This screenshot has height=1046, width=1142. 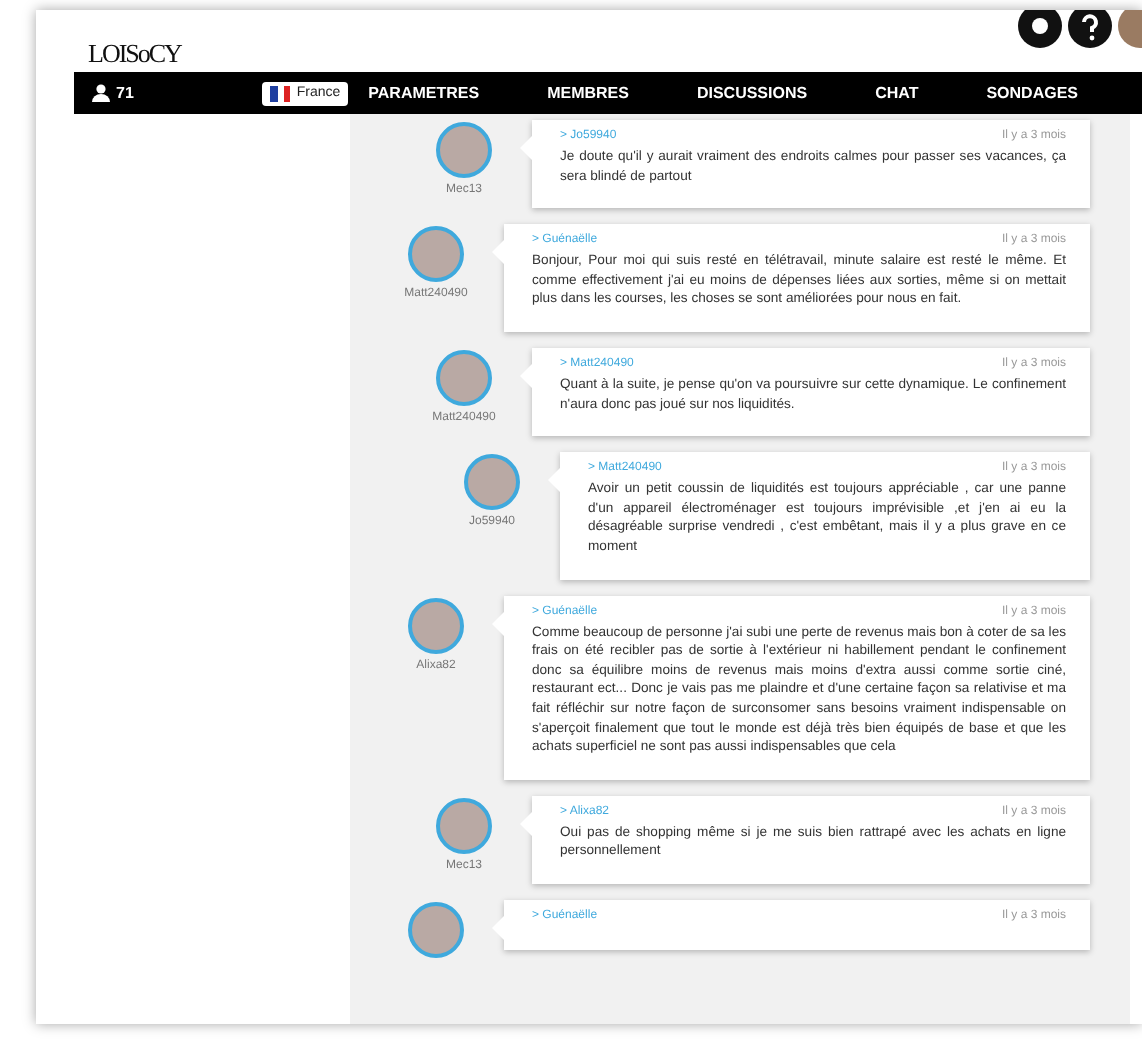 What do you see at coordinates (125, 93) in the screenshot?
I see `online-count: 71` at bounding box center [125, 93].